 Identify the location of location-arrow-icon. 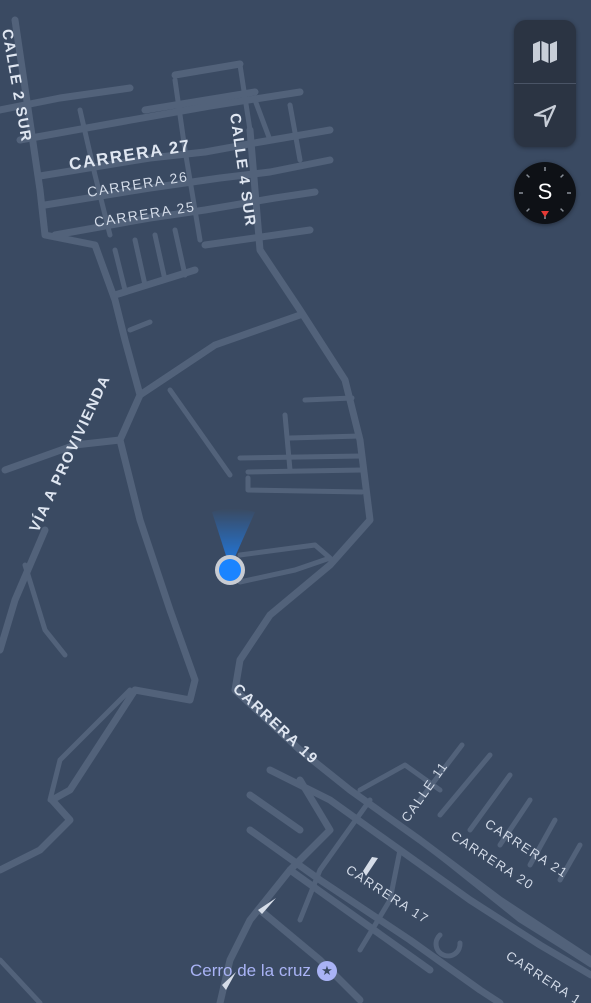
(545, 115).